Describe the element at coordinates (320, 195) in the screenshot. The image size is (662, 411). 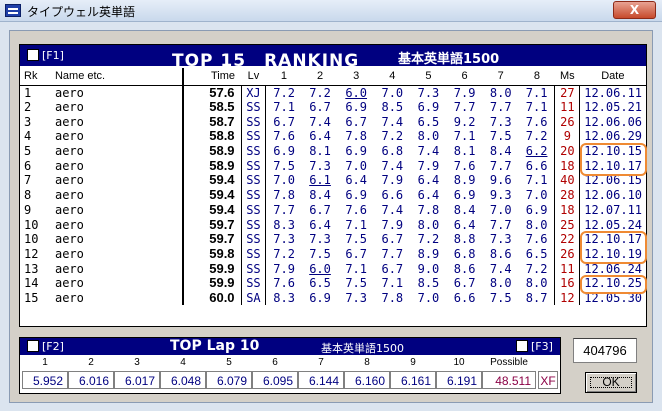
I see `lap-time-cell: 8.4` at that location.